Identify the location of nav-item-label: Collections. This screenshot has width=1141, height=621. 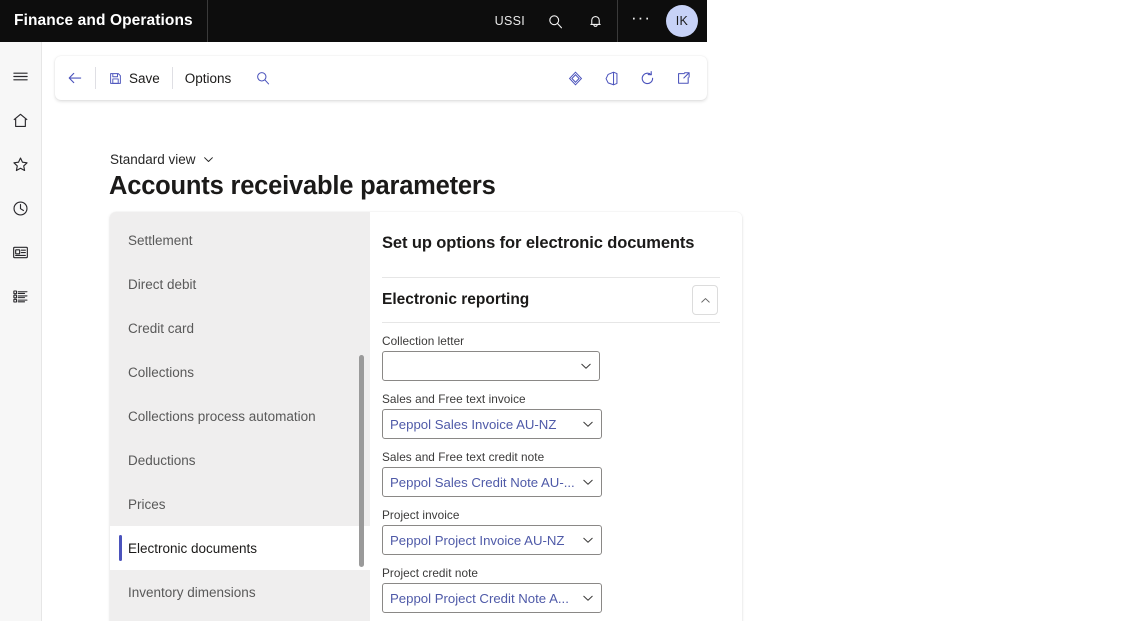
(161, 372).